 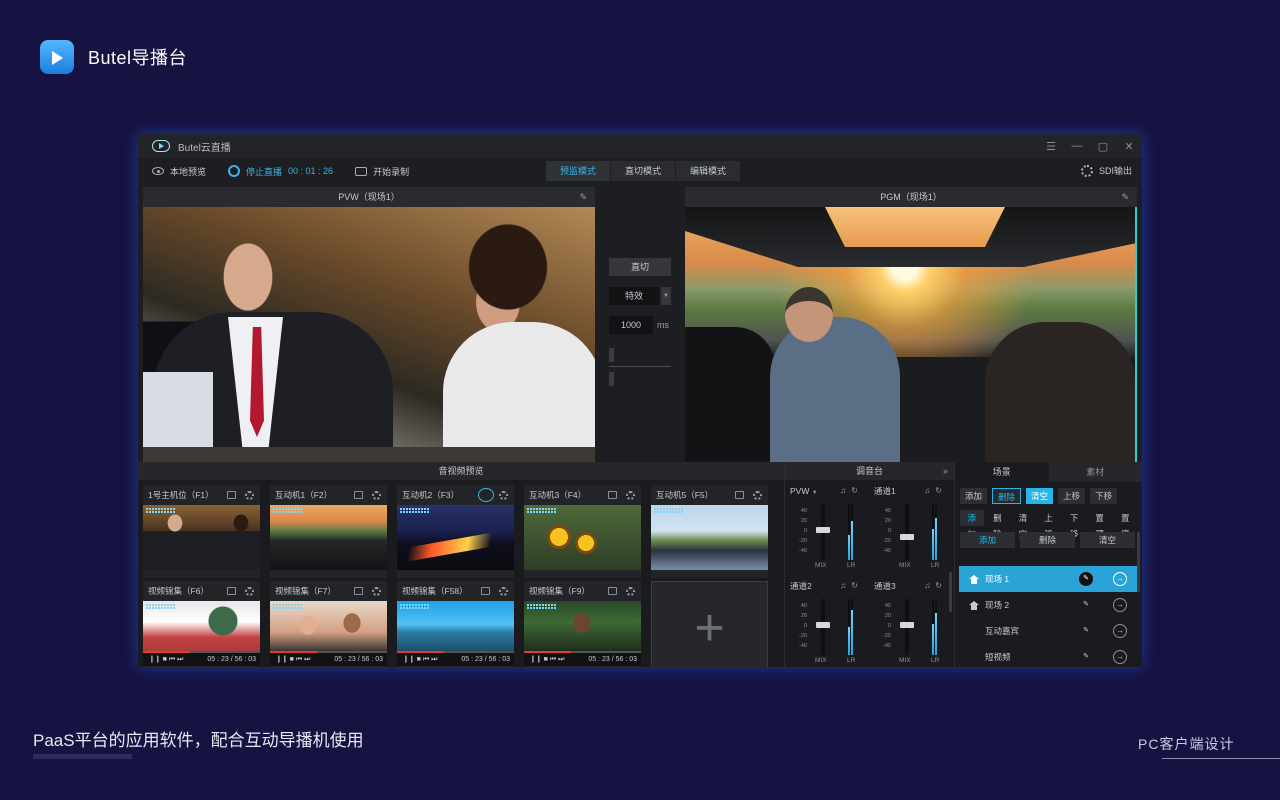 What do you see at coordinates (911, 334) in the screenshot?
I see `pgm-video` at bounding box center [911, 334].